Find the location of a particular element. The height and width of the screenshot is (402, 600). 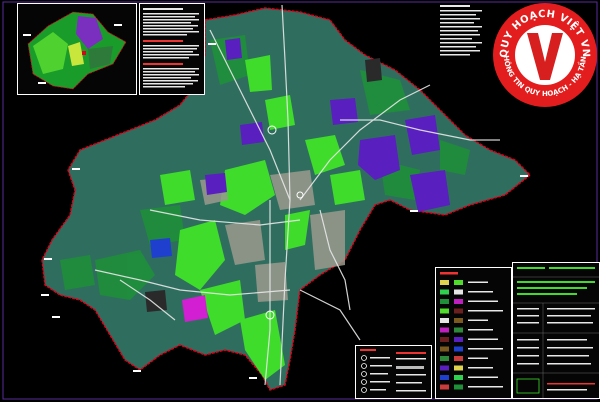

title-block-table-icon is located at coordinates (556, 332).